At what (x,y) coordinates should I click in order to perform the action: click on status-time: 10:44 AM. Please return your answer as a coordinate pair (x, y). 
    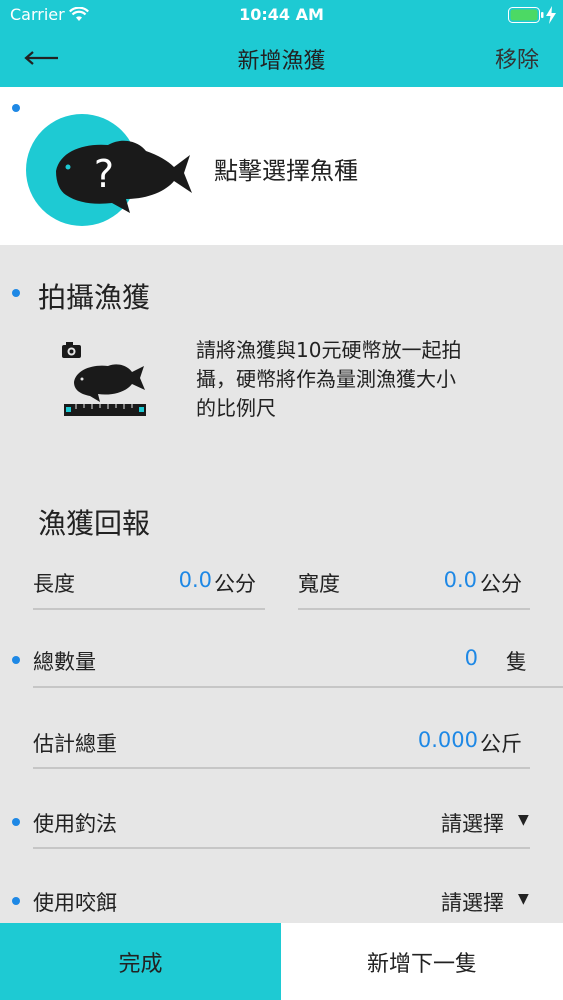
    Looking at the image, I should click on (281, 14).